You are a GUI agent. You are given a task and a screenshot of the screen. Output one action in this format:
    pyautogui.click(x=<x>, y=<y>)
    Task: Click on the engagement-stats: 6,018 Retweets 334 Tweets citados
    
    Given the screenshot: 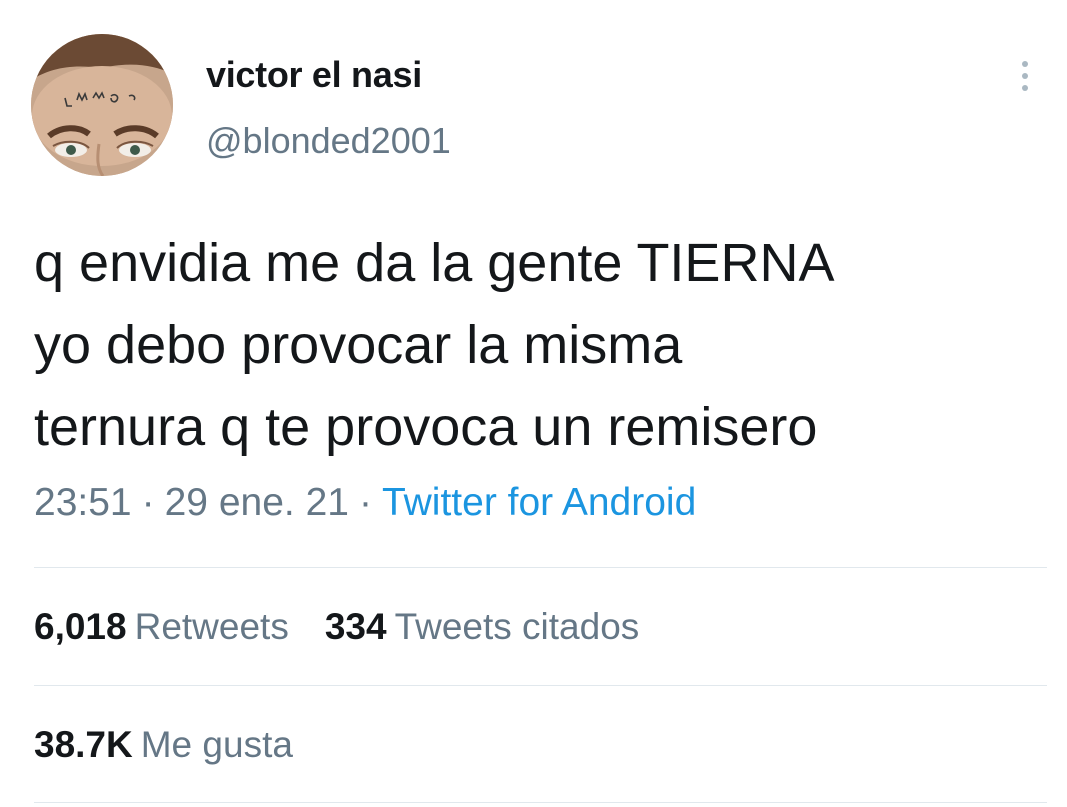 What is the action you would take?
    pyautogui.click(x=336, y=627)
    